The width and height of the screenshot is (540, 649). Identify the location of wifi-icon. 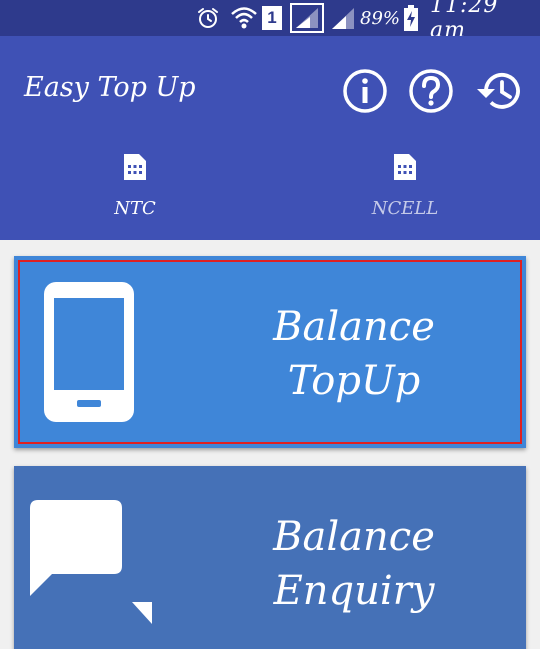
(244, 18).